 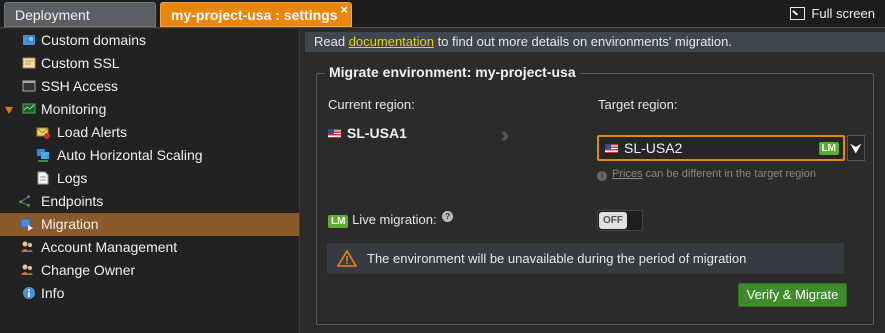 What do you see at coordinates (371, 104) in the screenshot?
I see `current-region-label: Current region:` at bounding box center [371, 104].